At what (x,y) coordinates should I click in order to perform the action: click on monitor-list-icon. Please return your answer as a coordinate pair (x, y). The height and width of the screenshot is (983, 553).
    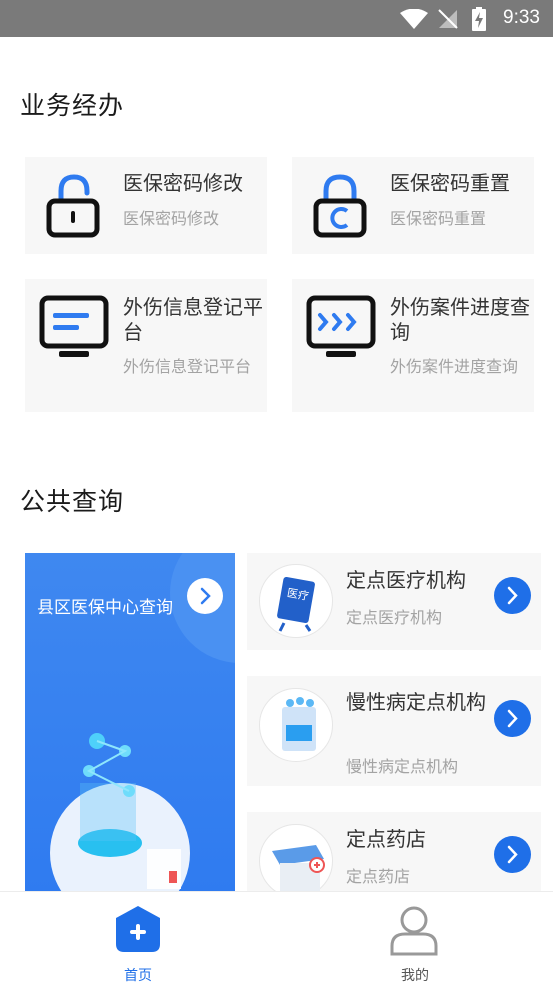
    Looking at the image, I should click on (74, 326).